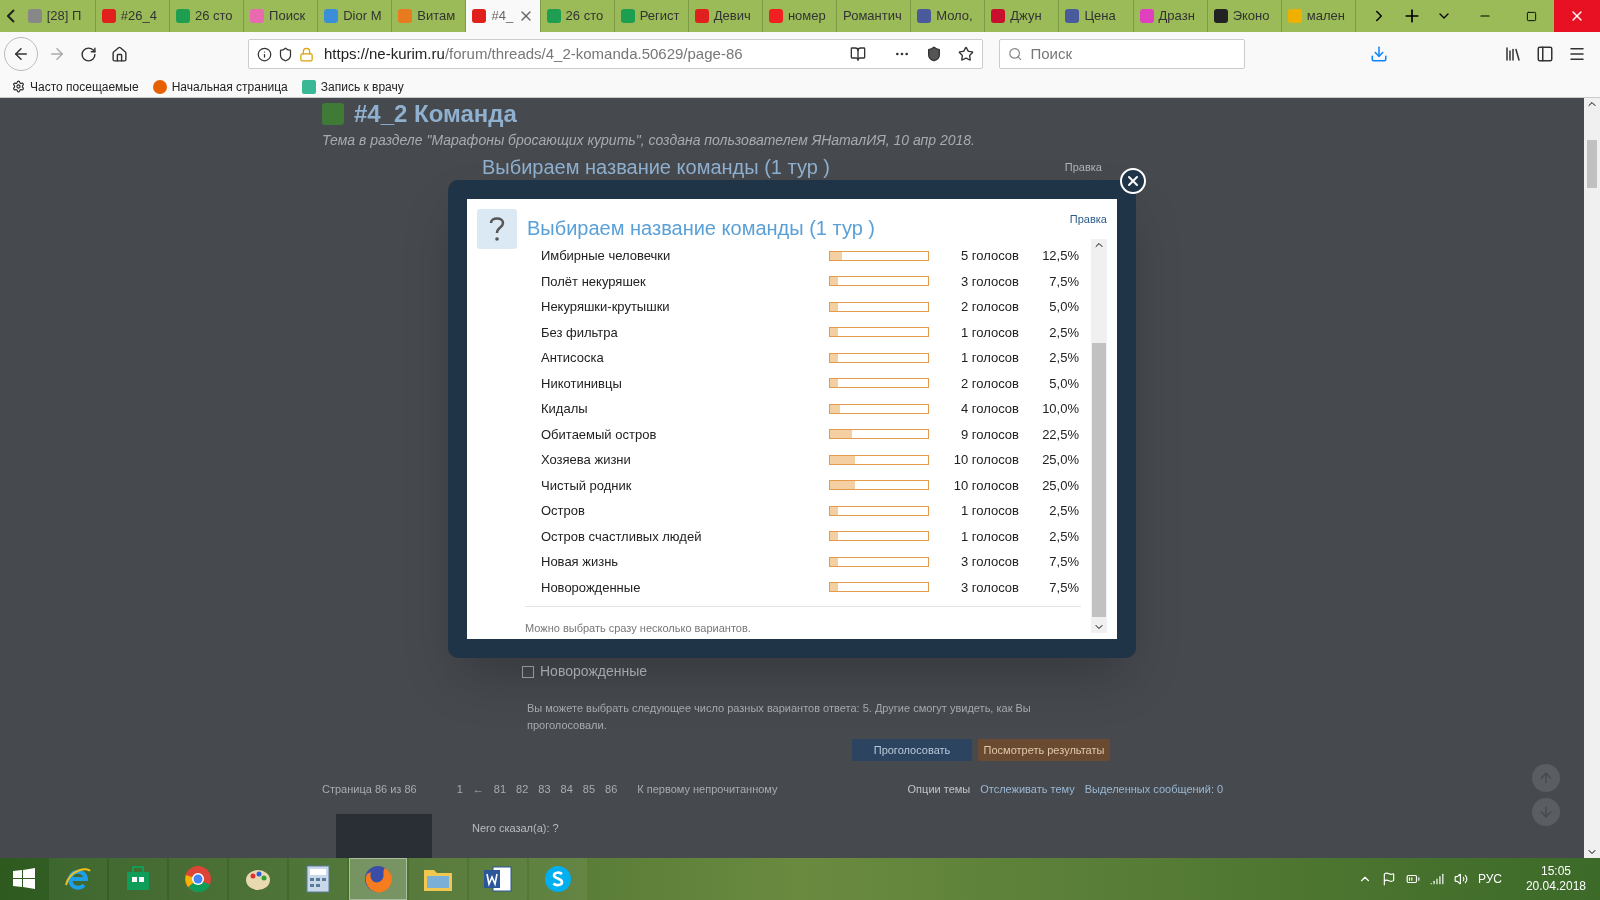  I want to click on windows-logo-icon, so click(24, 879).